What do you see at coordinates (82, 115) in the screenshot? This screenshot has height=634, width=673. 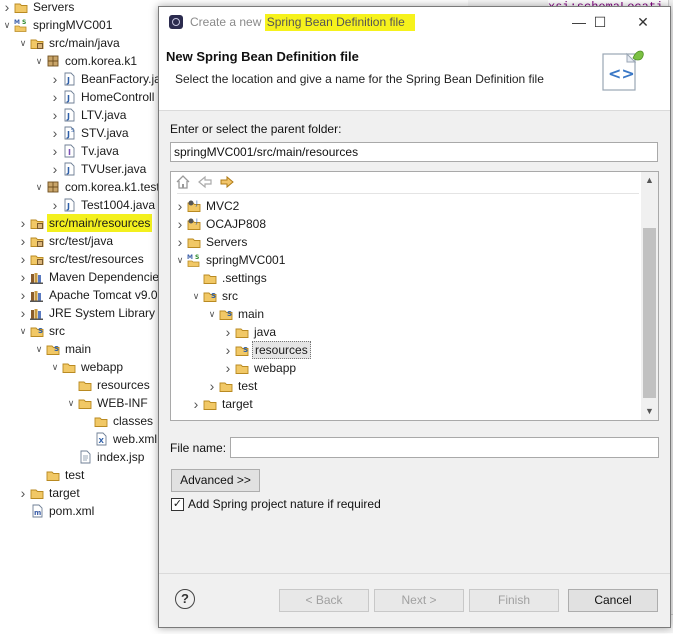 I see `explorer-item-ltv-java: › J LTV.java` at bounding box center [82, 115].